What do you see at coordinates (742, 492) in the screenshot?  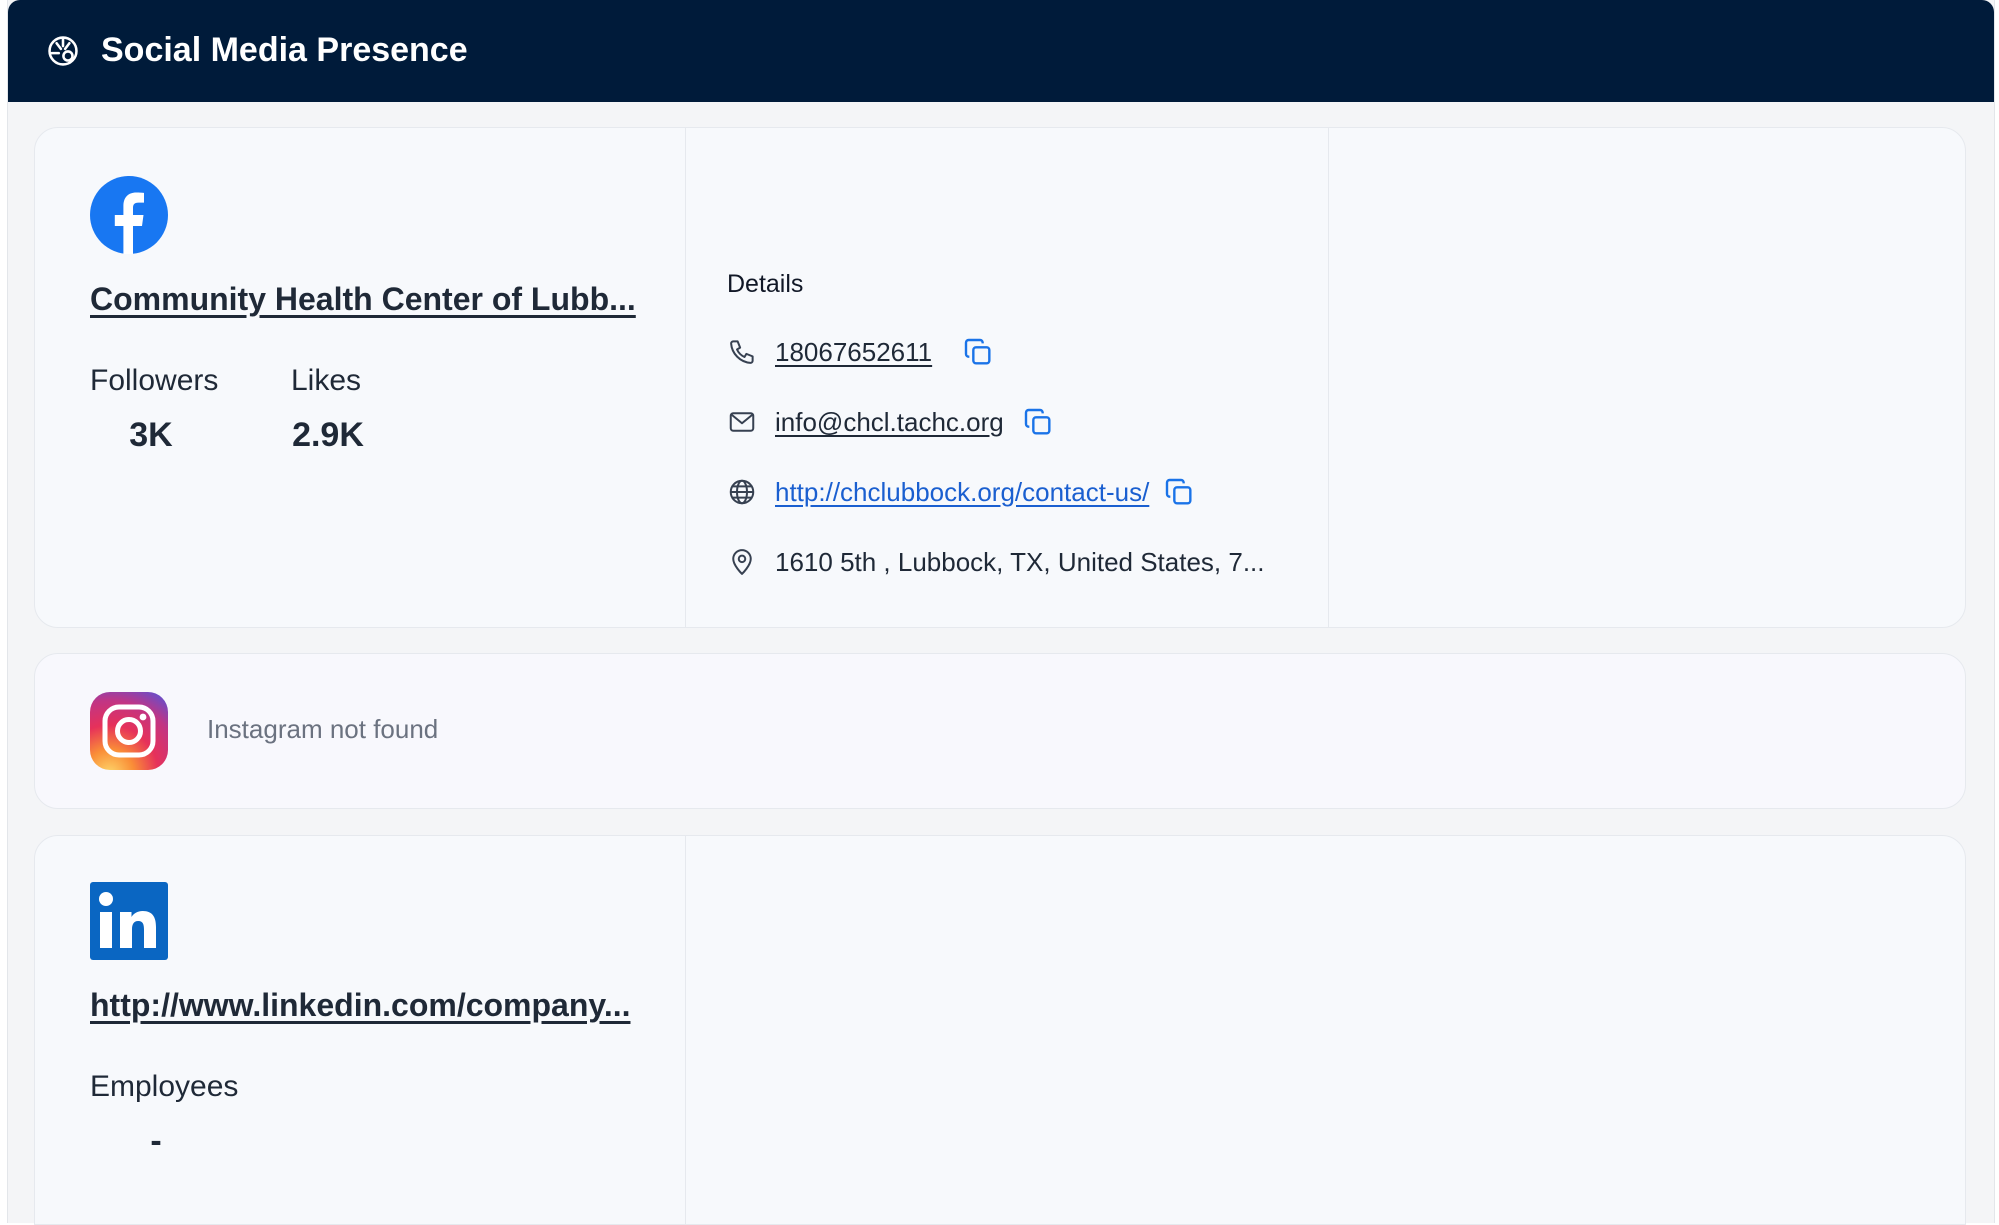 I see `globe-icon` at bounding box center [742, 492].